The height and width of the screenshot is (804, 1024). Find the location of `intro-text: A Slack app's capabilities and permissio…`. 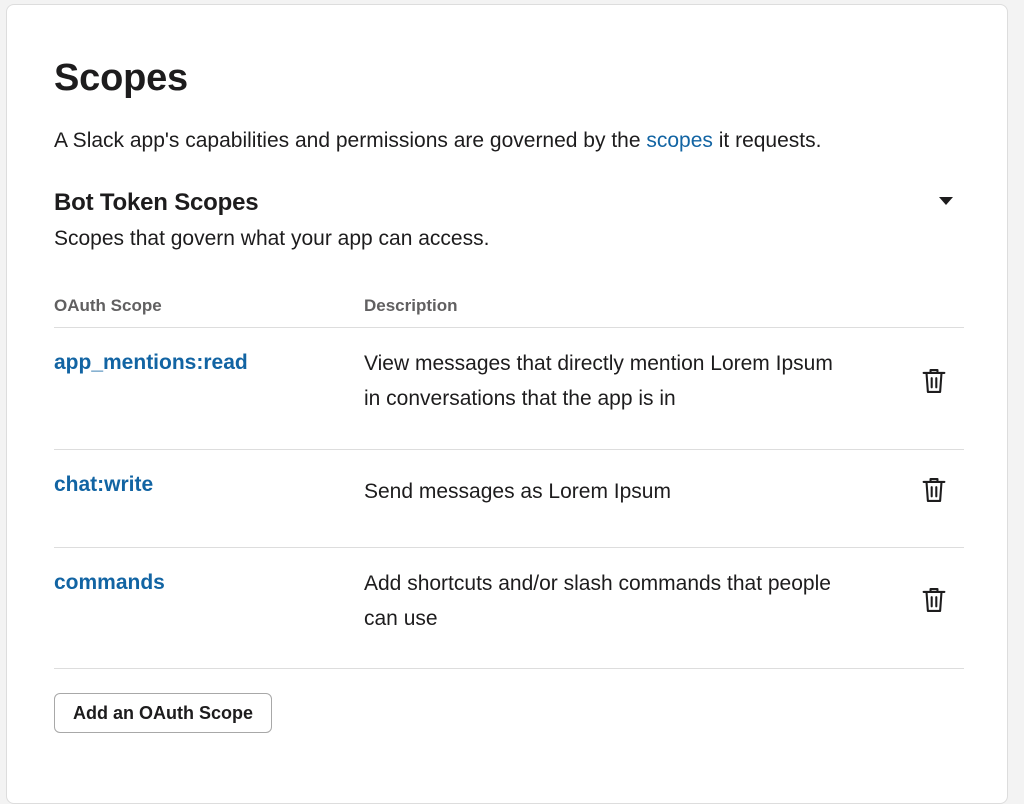

intro-text: A Slack app's capabilities and permissio… is located at coordinates (437, 141).